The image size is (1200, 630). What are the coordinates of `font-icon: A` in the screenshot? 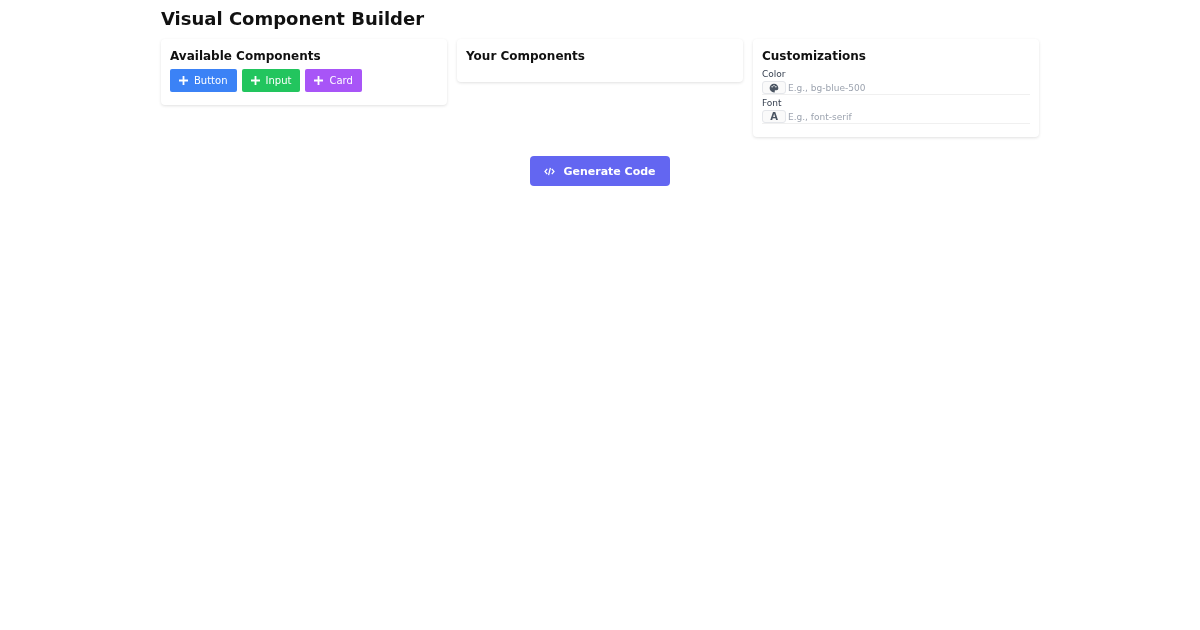 It's located at (774, 116).